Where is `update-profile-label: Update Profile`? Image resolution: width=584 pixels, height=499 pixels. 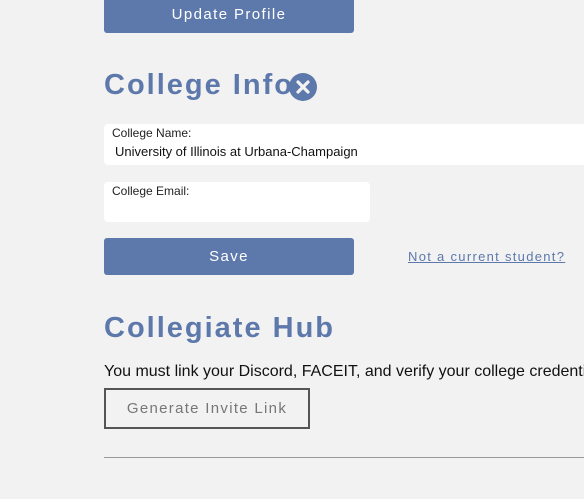
update-profile-label: Update Profile is located at coordinates (229, 14).